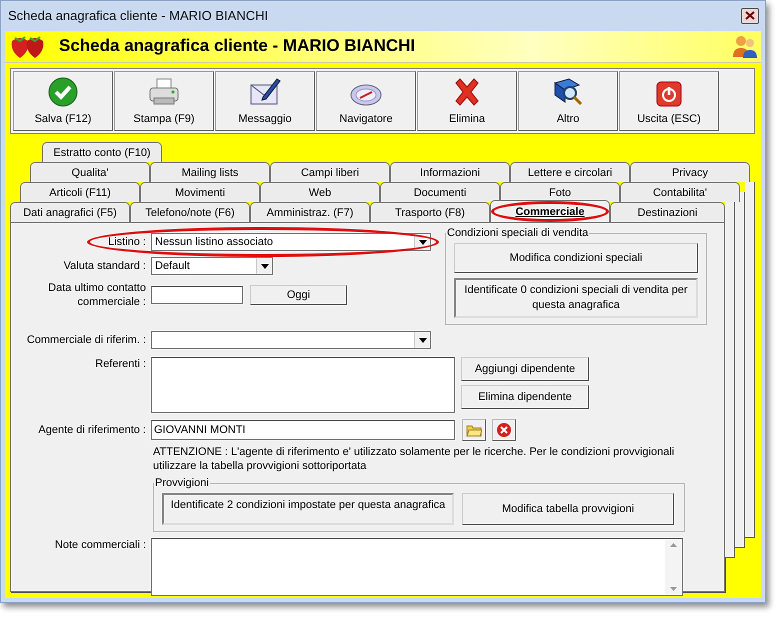  Describe the element at coordinates (102, 152) in the screenshot. I see `tab: Estratto conto (F10)` at that location.